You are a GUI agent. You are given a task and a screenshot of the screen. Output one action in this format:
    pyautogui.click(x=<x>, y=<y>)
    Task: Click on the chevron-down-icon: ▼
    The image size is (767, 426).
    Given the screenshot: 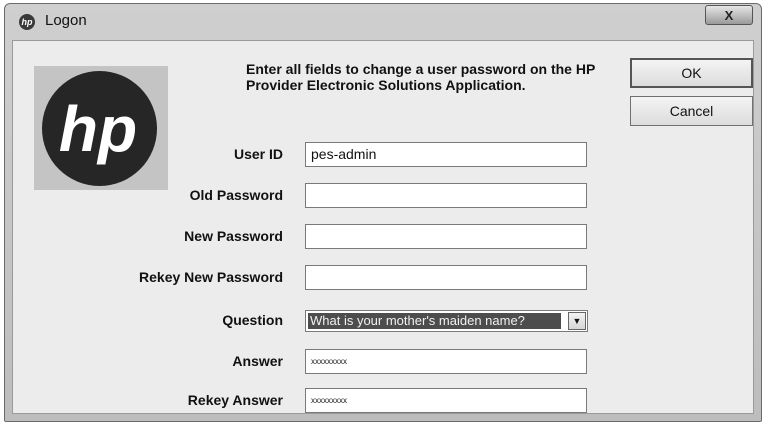 What is the action you would take?
    pyautogui.click(x=577, y=321)
    